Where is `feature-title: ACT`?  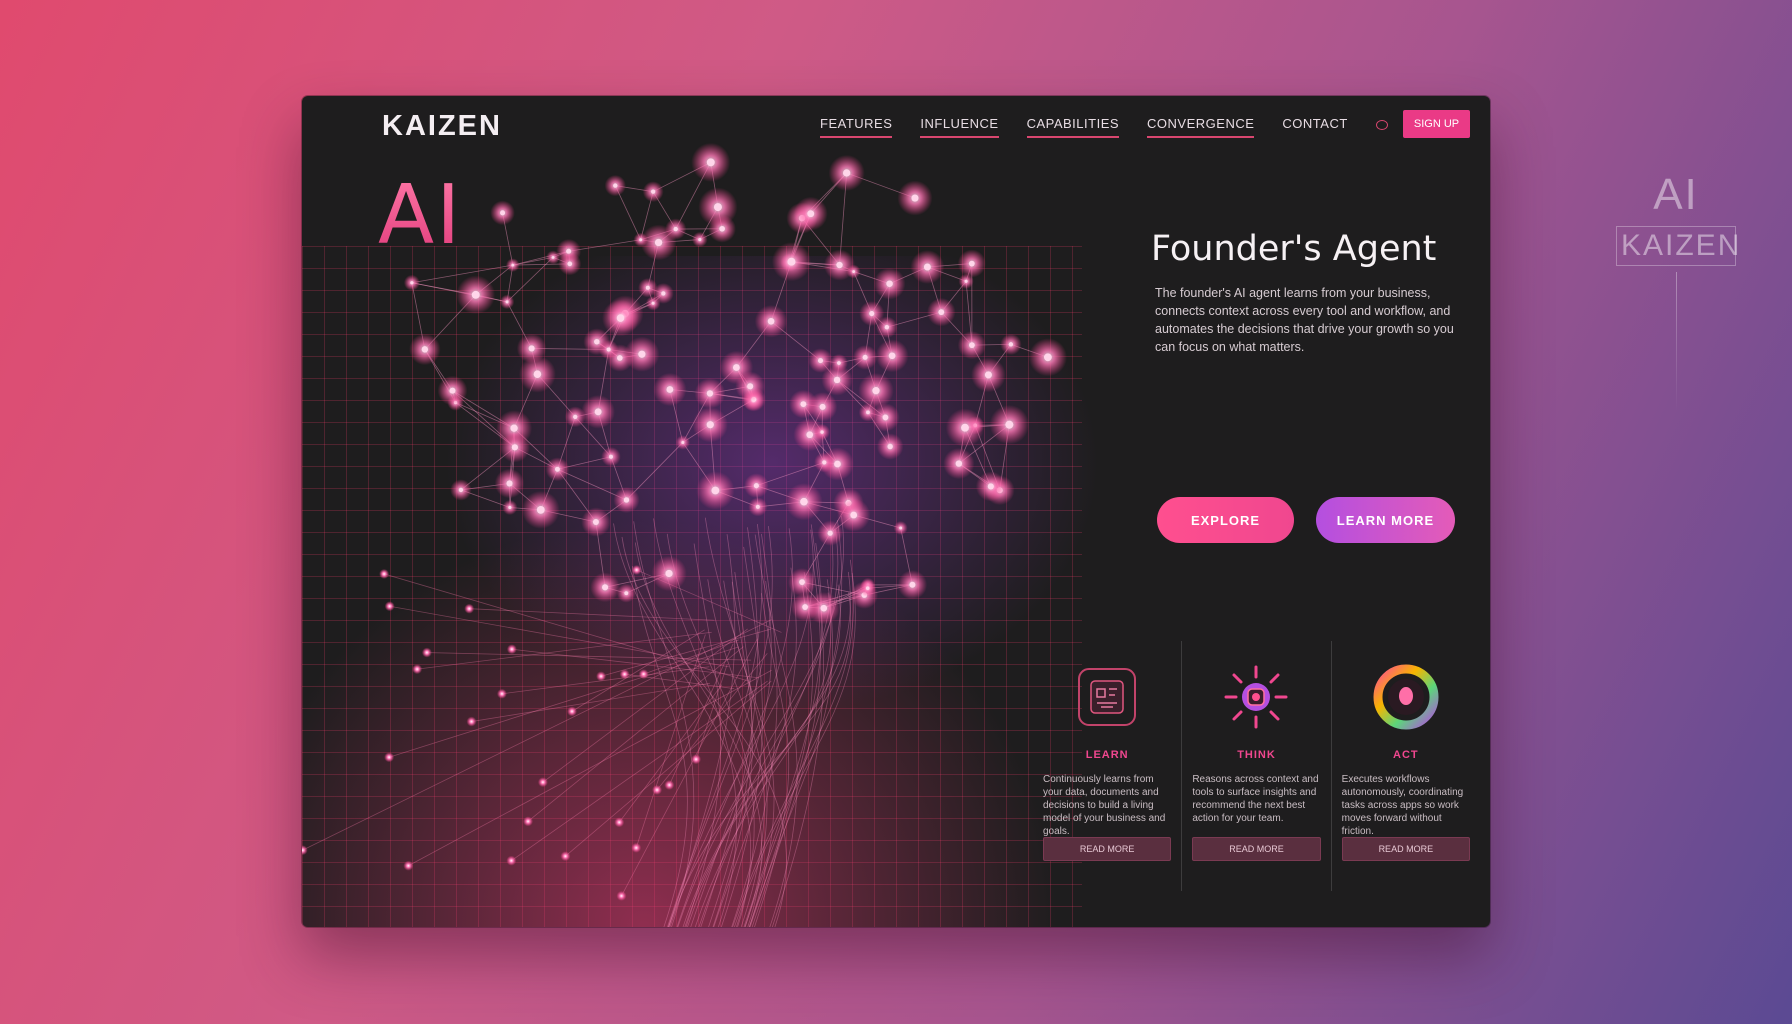 feature-title: ACT is located at coordinates (1406, 755).